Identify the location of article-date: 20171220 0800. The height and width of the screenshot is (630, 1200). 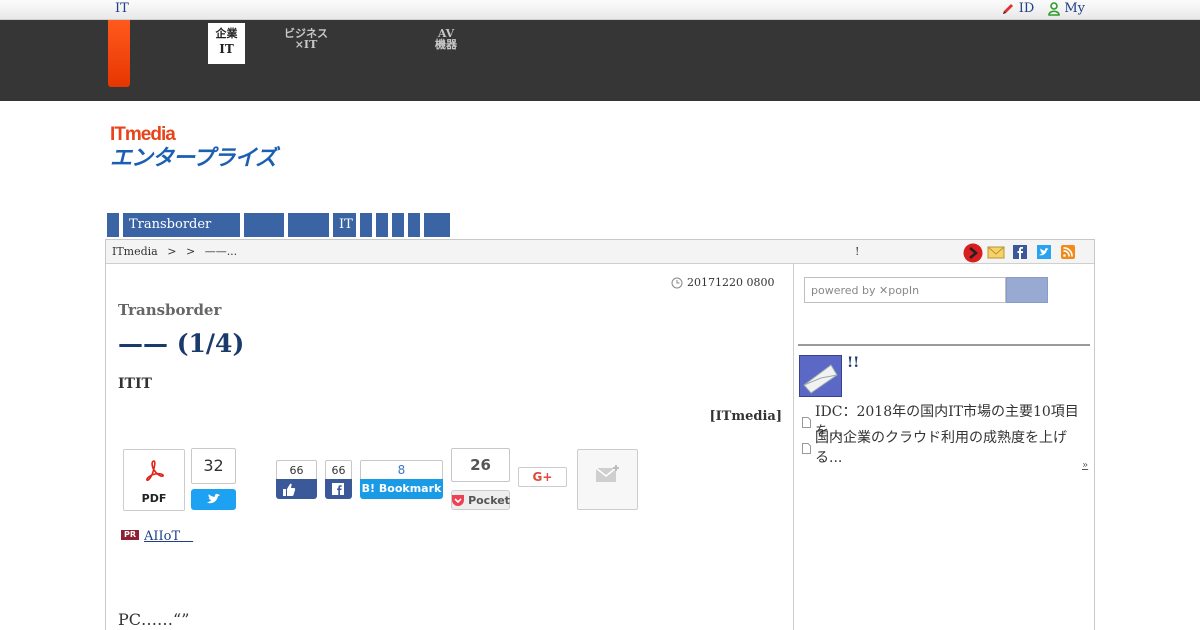
(731, 282).